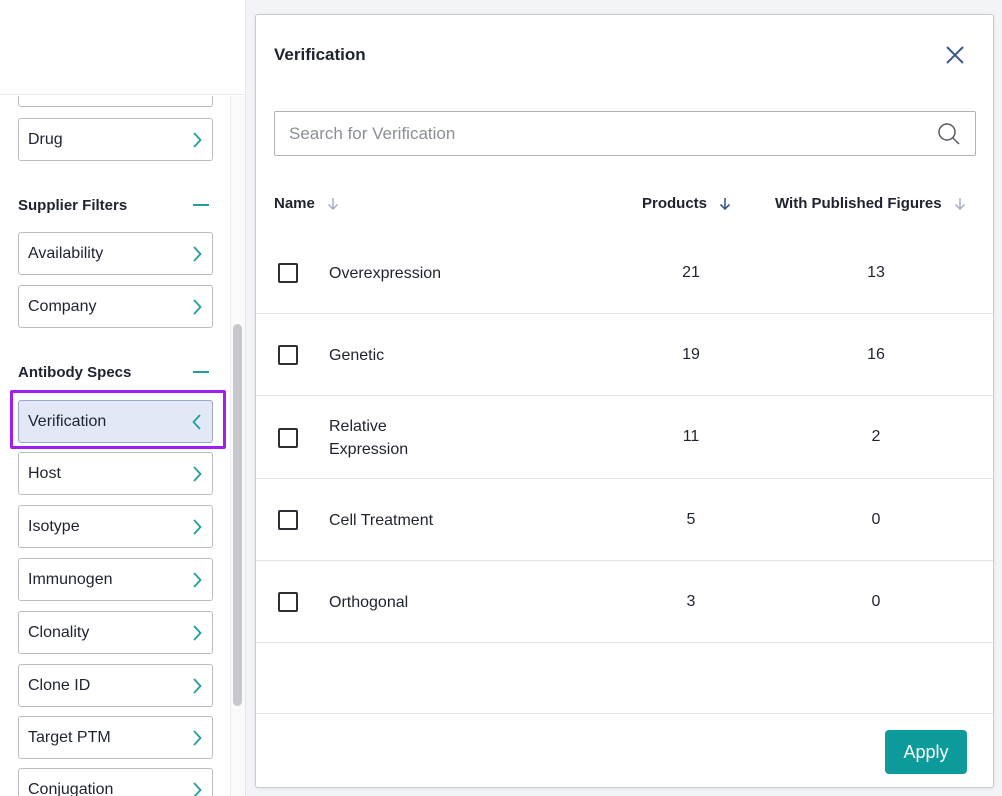 The image size is (1002, 796). What do you see at coordinates (320, 54) in the screenshot?
I see `modal-title: Verification` at bounding box center [320, 54].